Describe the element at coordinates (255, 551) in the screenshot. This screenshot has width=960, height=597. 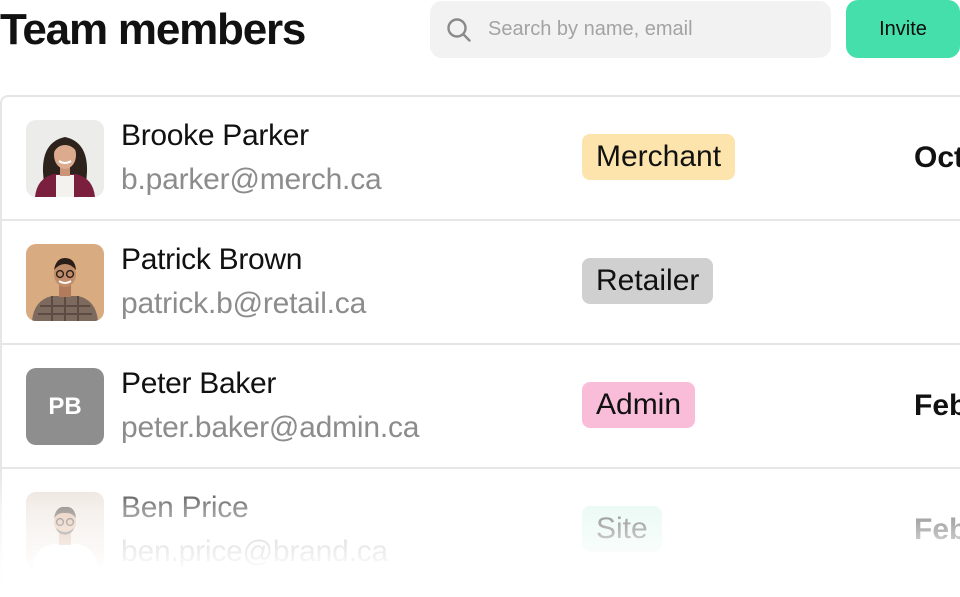
I see `member-email: ben.price@brand.ca` at that location.